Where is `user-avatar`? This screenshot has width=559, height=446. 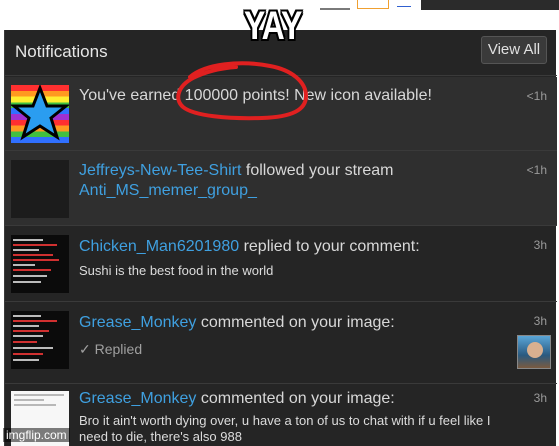 user-avatar is located at coordinates (40, 189).